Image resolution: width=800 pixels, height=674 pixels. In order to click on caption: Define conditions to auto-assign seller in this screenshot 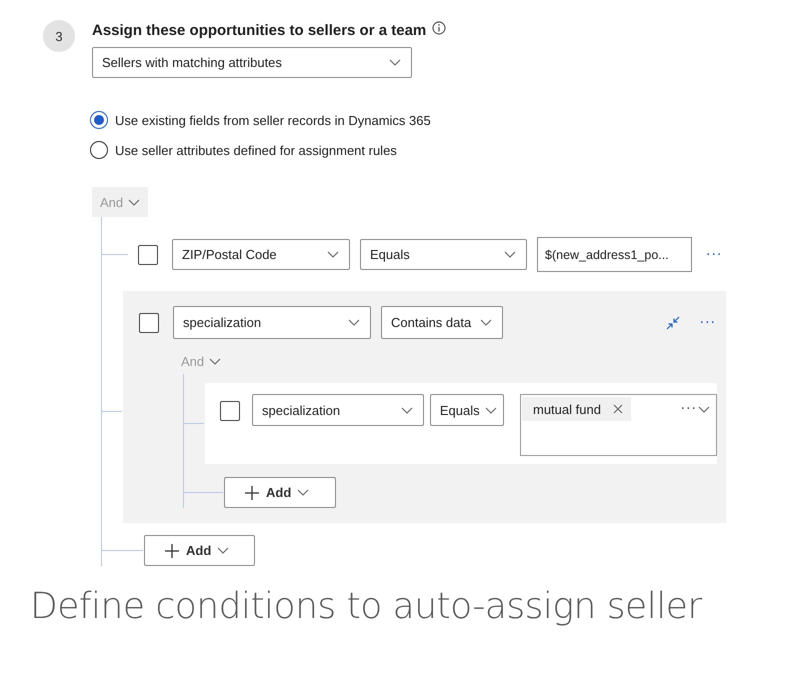, I will do `click(367, 606)`.